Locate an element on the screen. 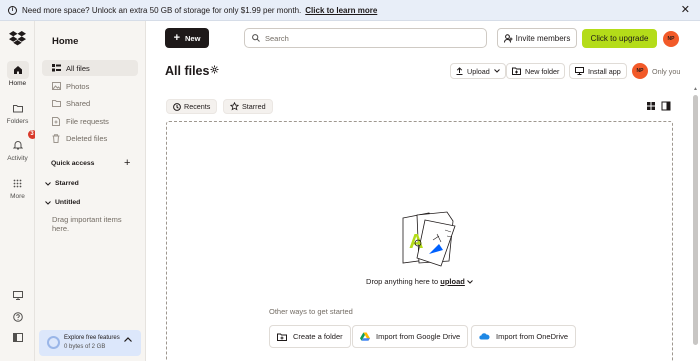  scroll-up-arrow: ▲ is located at coordinates (695, 89).